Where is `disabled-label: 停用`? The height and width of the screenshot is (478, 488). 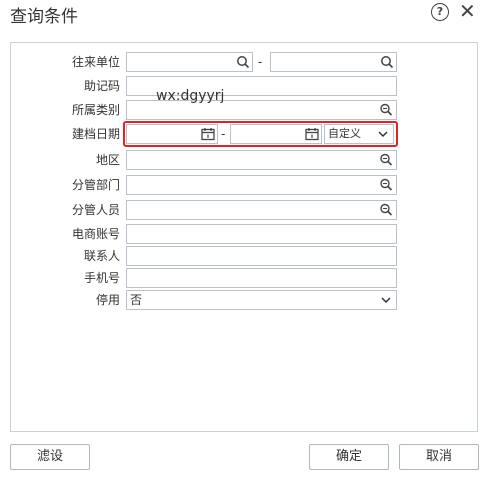 disabled-label: 停用 is located at coordinates (107, 300).